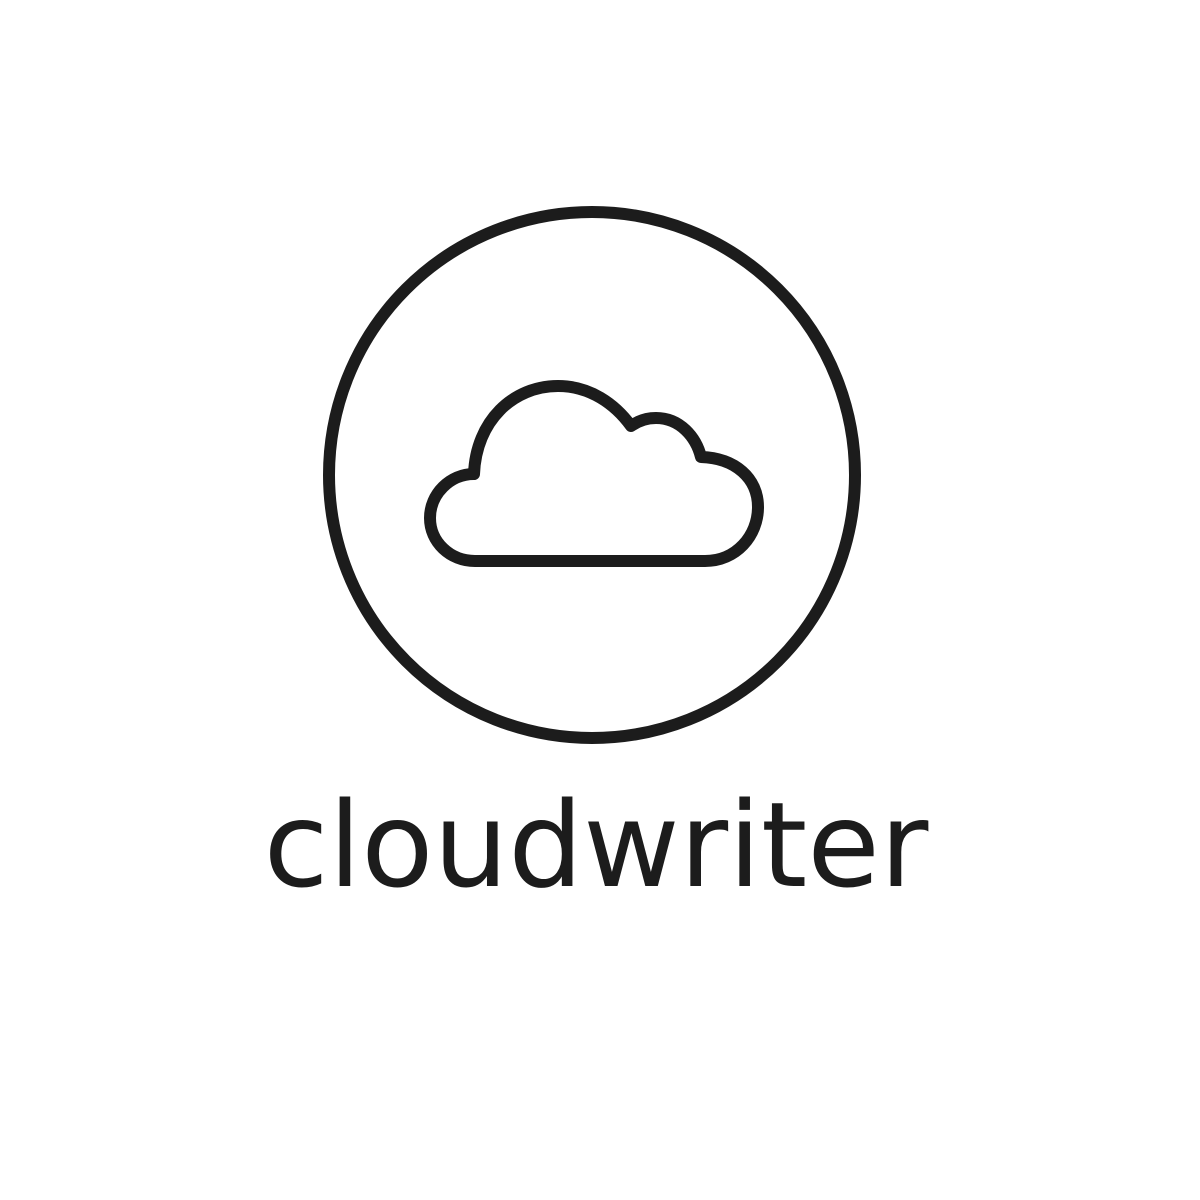 This screenshot has height=1200, width=1200. I want to click on cloud-icon, so click(594, 473).